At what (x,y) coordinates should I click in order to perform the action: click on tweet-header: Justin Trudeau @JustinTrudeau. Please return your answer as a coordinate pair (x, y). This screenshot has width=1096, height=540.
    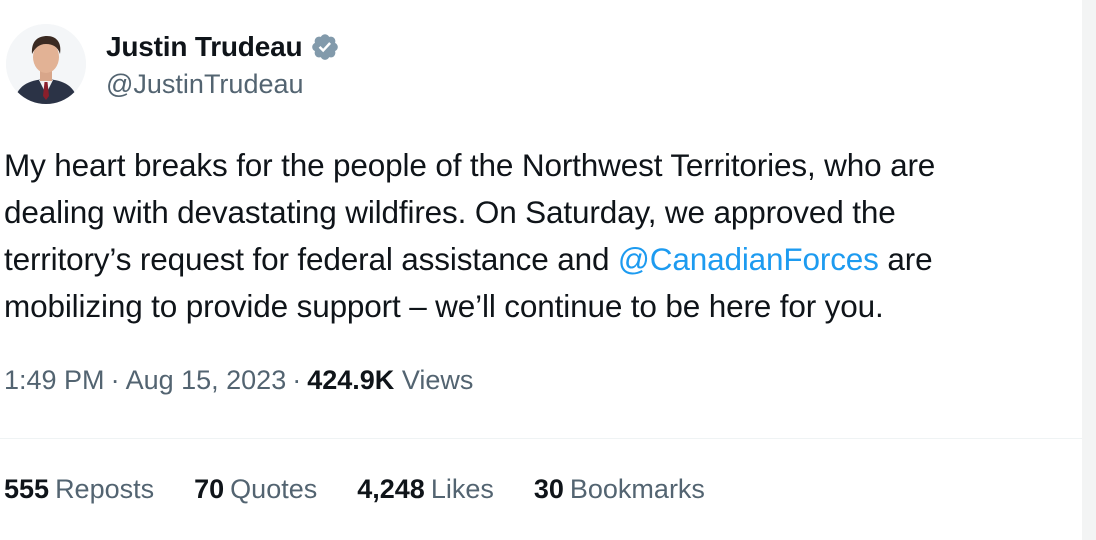
    Looking at the image, I should click on (173, 64).